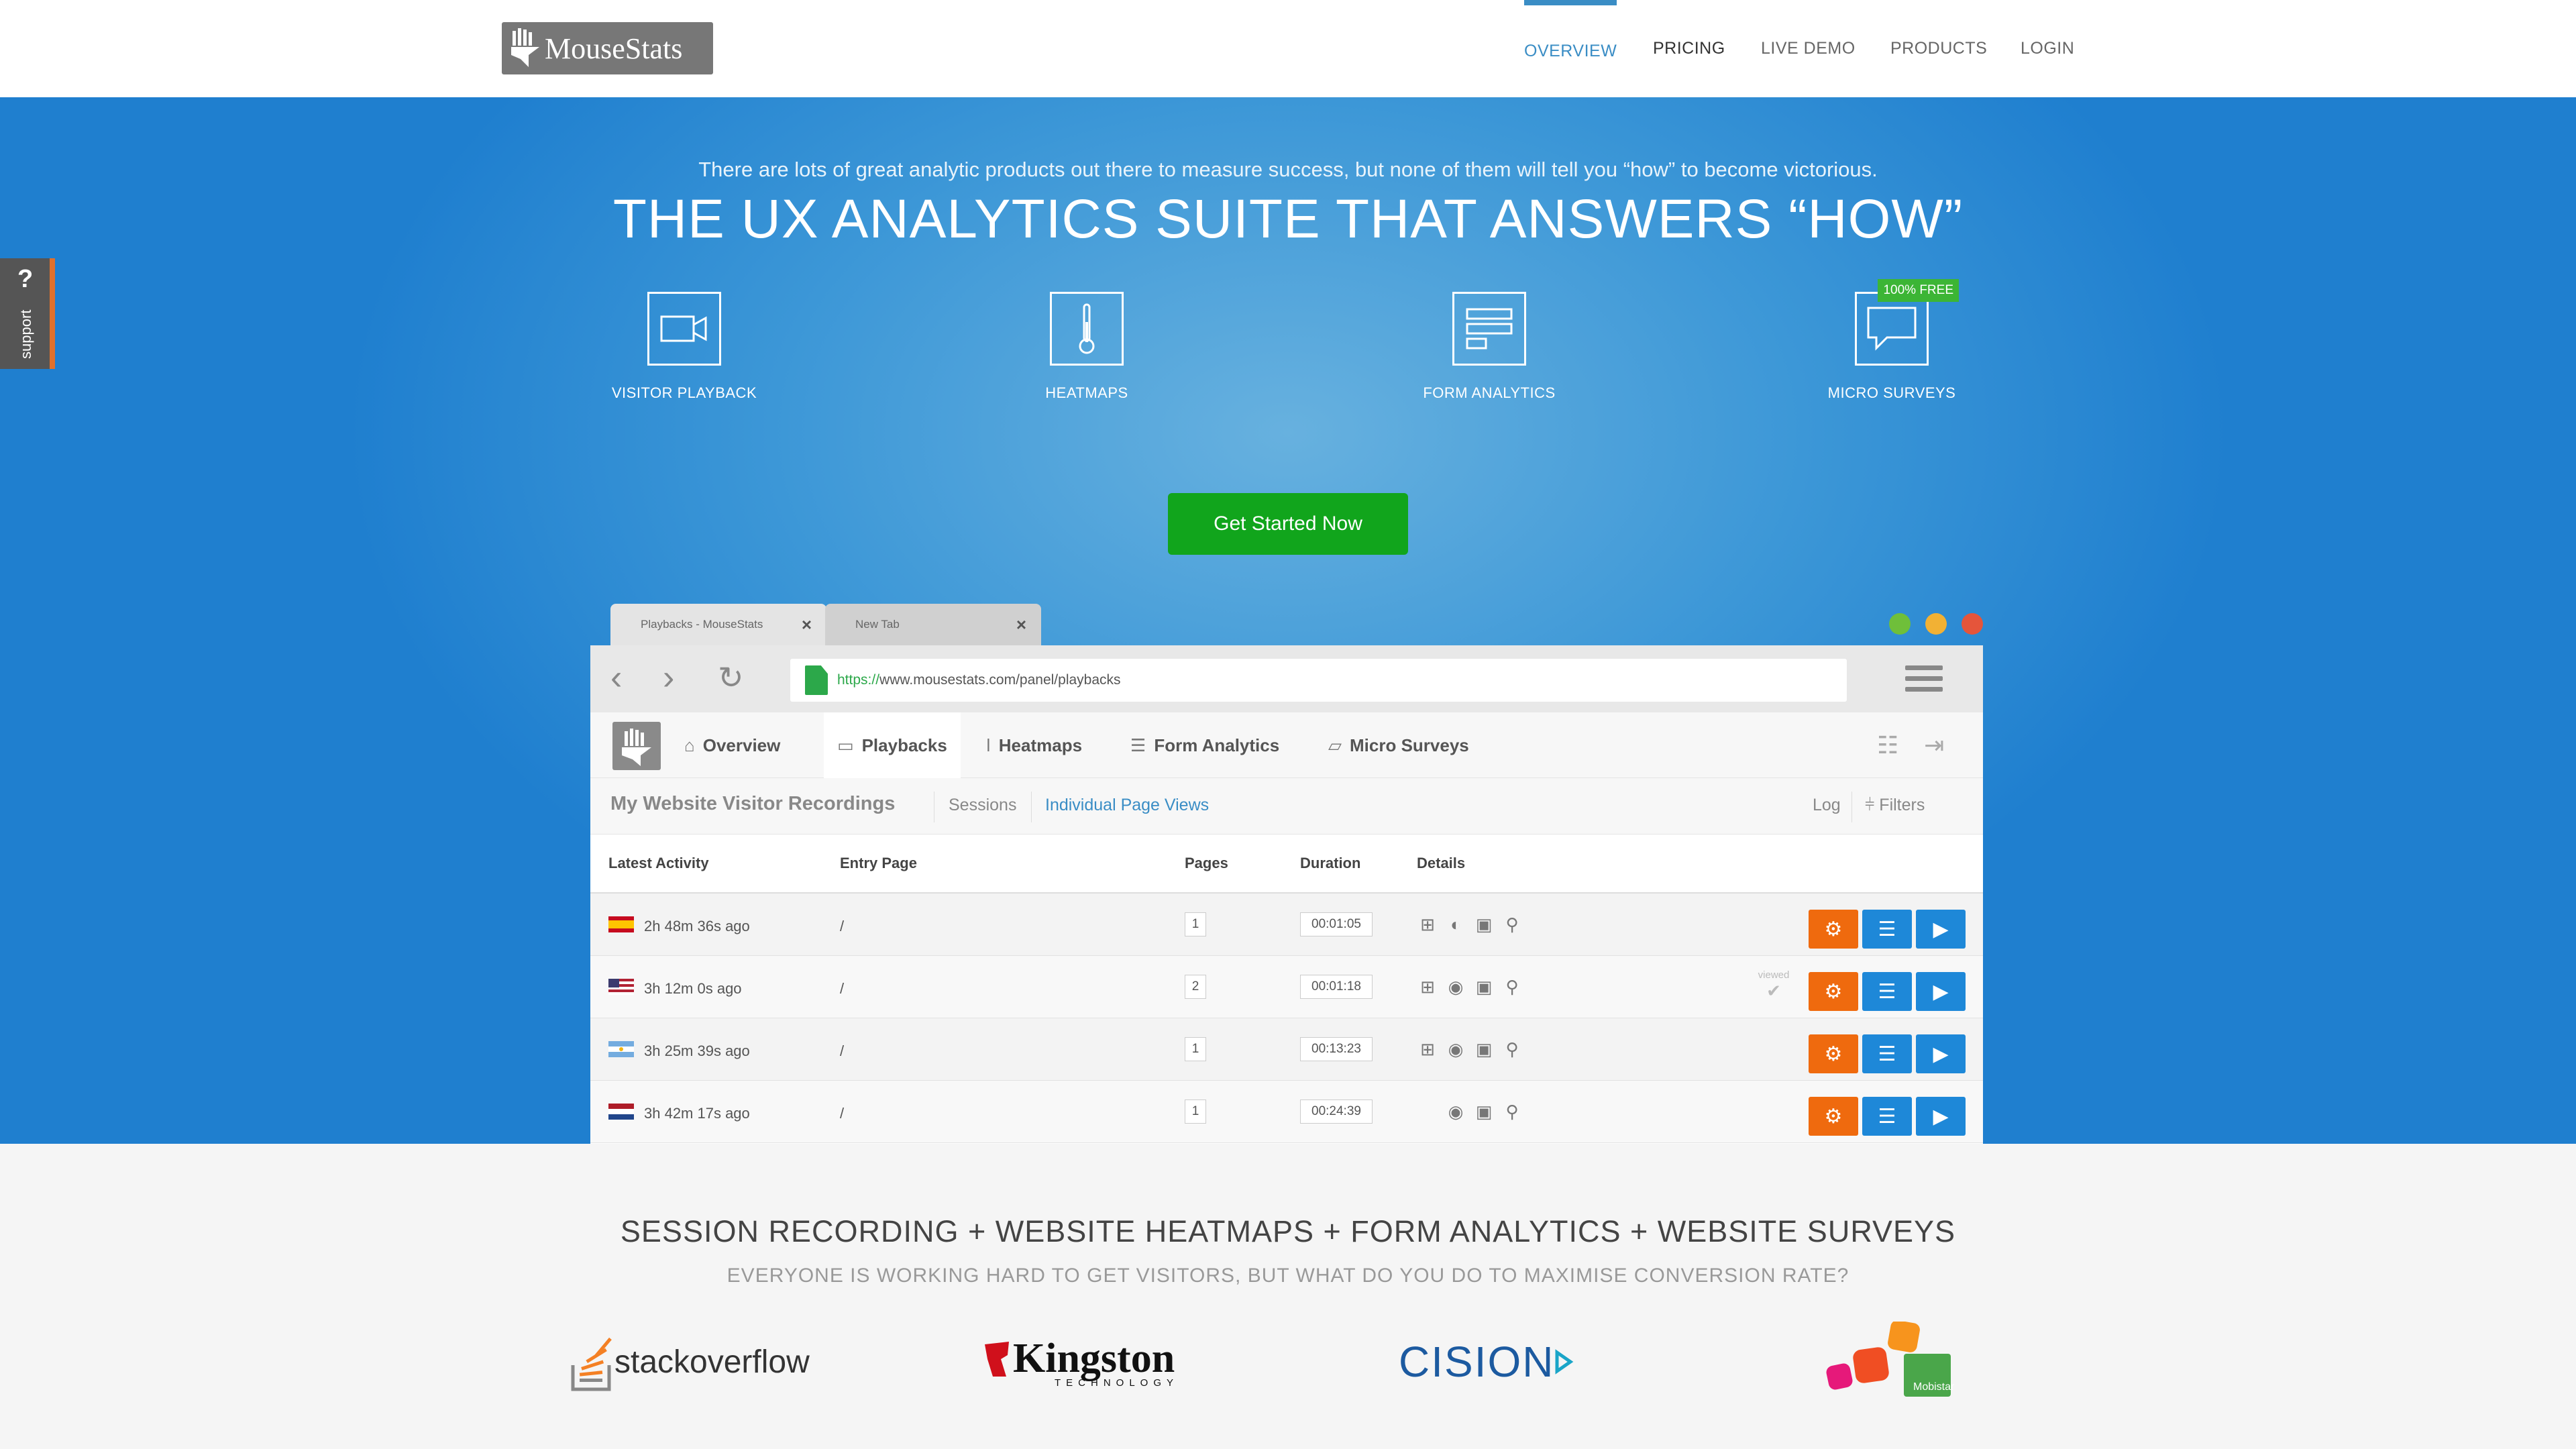  I want to click on details-icons: ⊞ ◉ ▣ ⚲, so click(1470, 987).